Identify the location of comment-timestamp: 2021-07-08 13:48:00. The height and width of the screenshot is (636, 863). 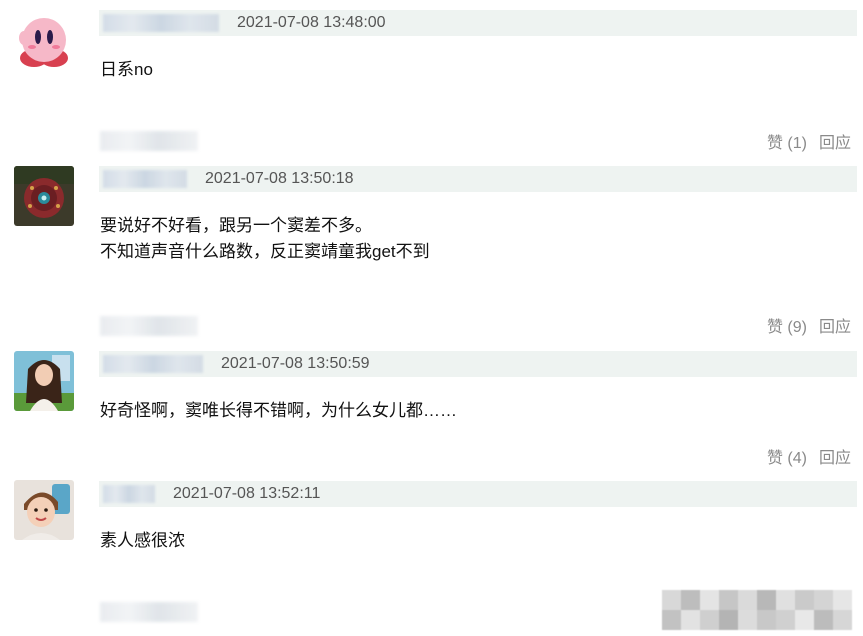
(311, 22).